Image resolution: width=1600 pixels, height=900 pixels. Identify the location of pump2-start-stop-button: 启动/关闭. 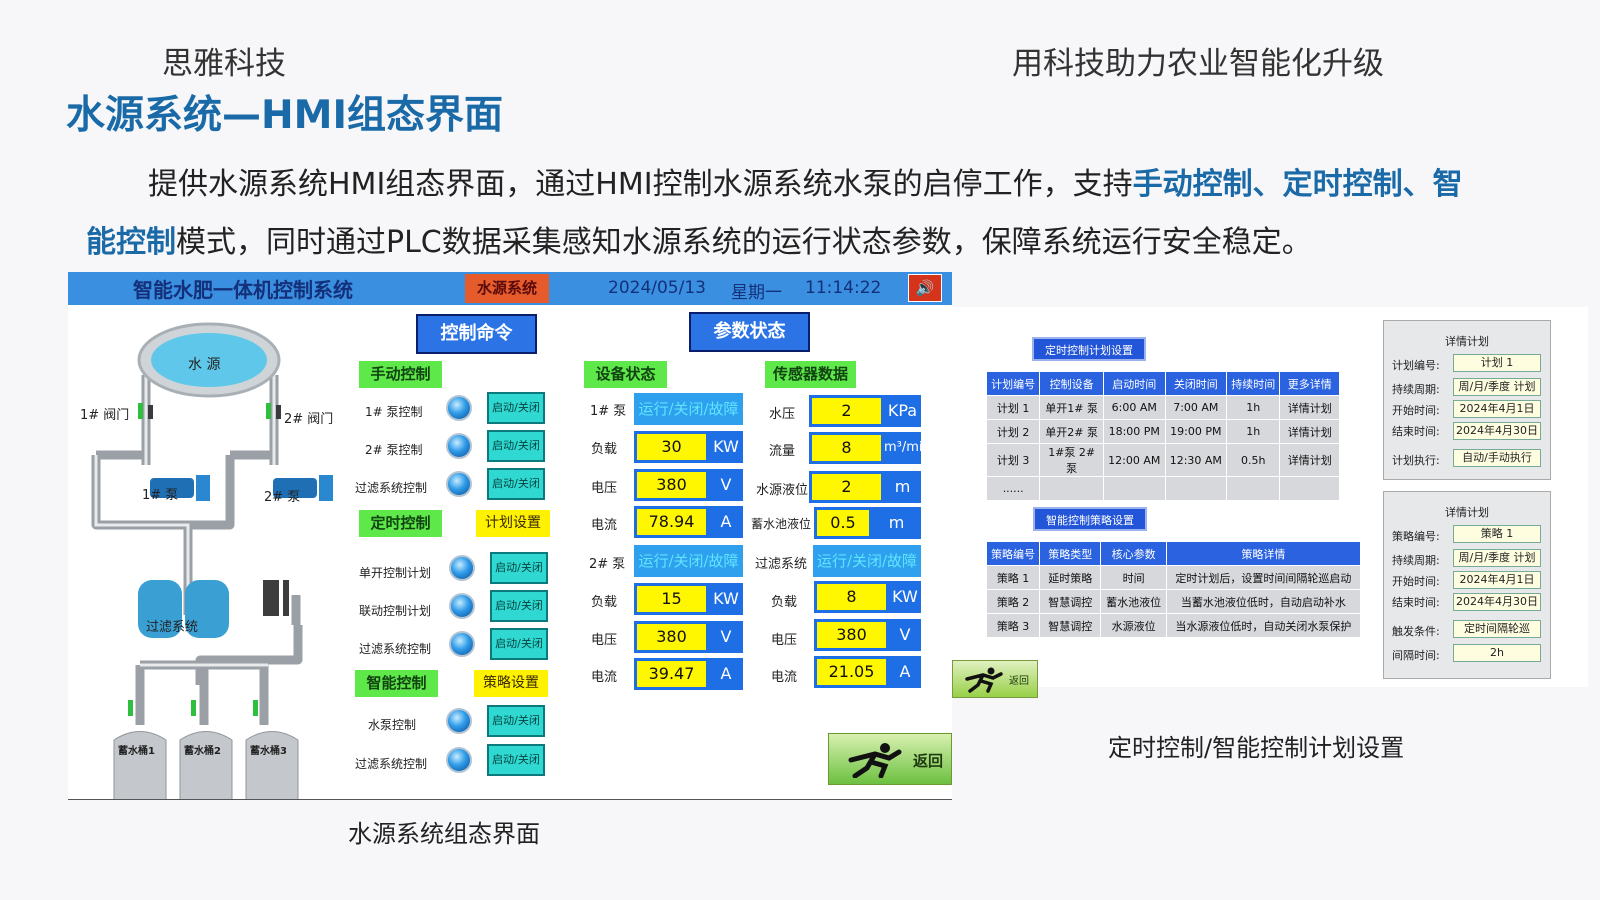
(516, 446).